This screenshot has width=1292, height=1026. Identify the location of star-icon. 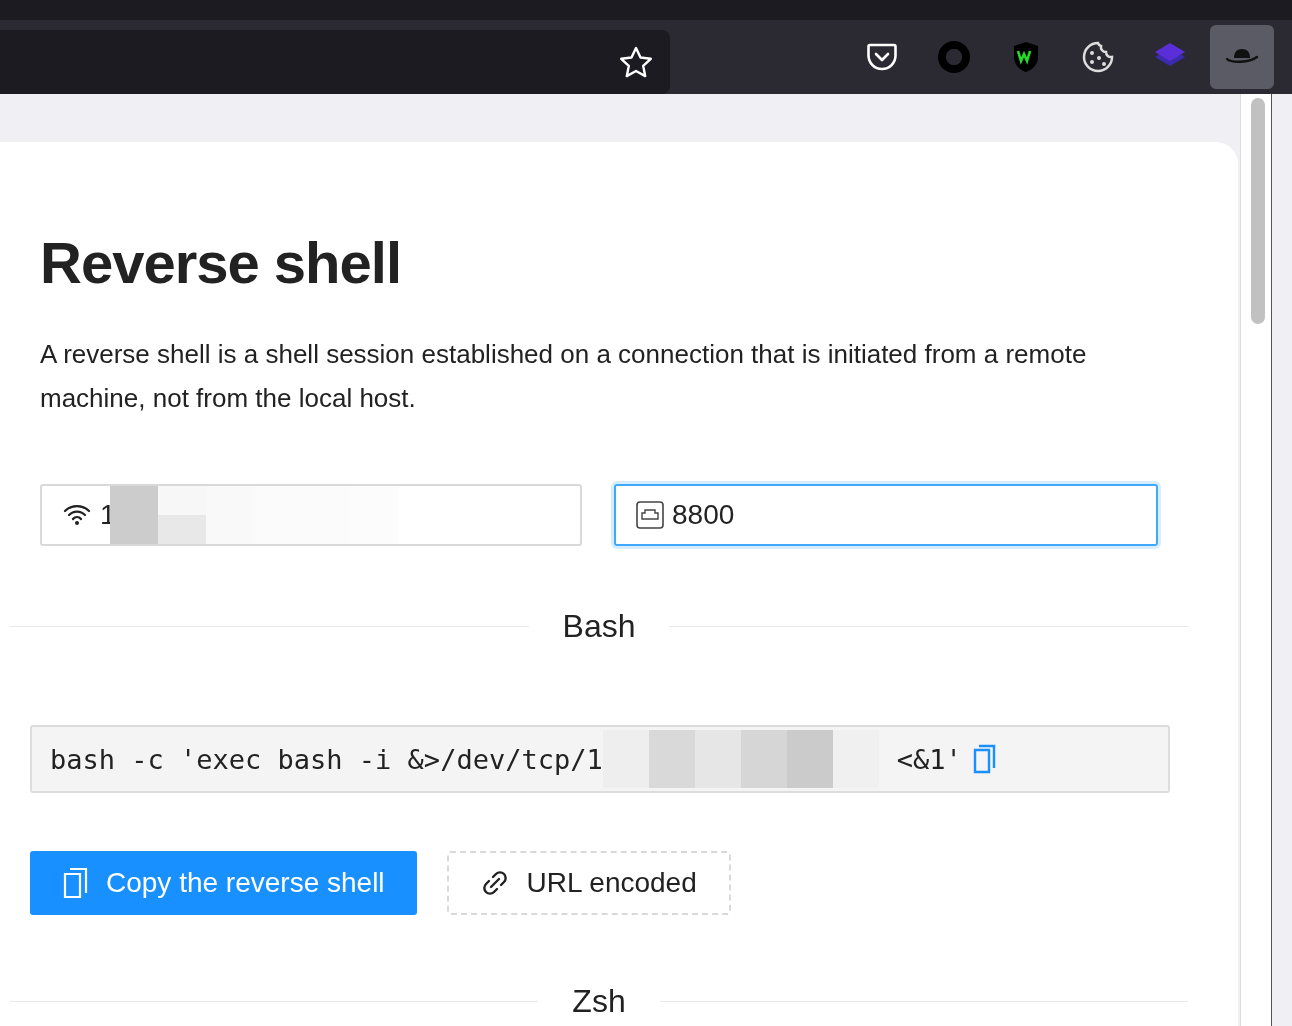
(636, 62).